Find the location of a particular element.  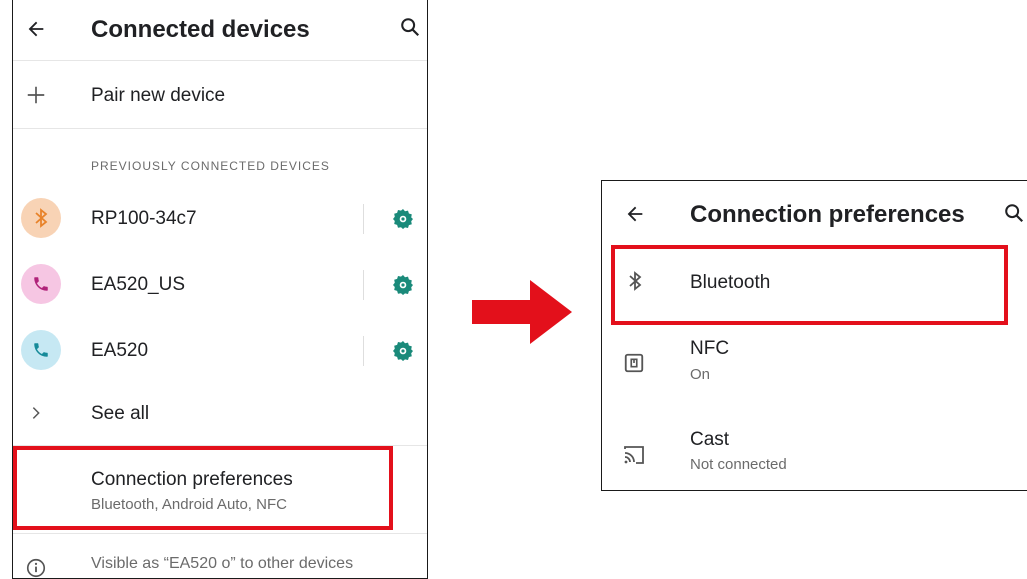

see-all-label: See all is located at coordinates (120, 413).